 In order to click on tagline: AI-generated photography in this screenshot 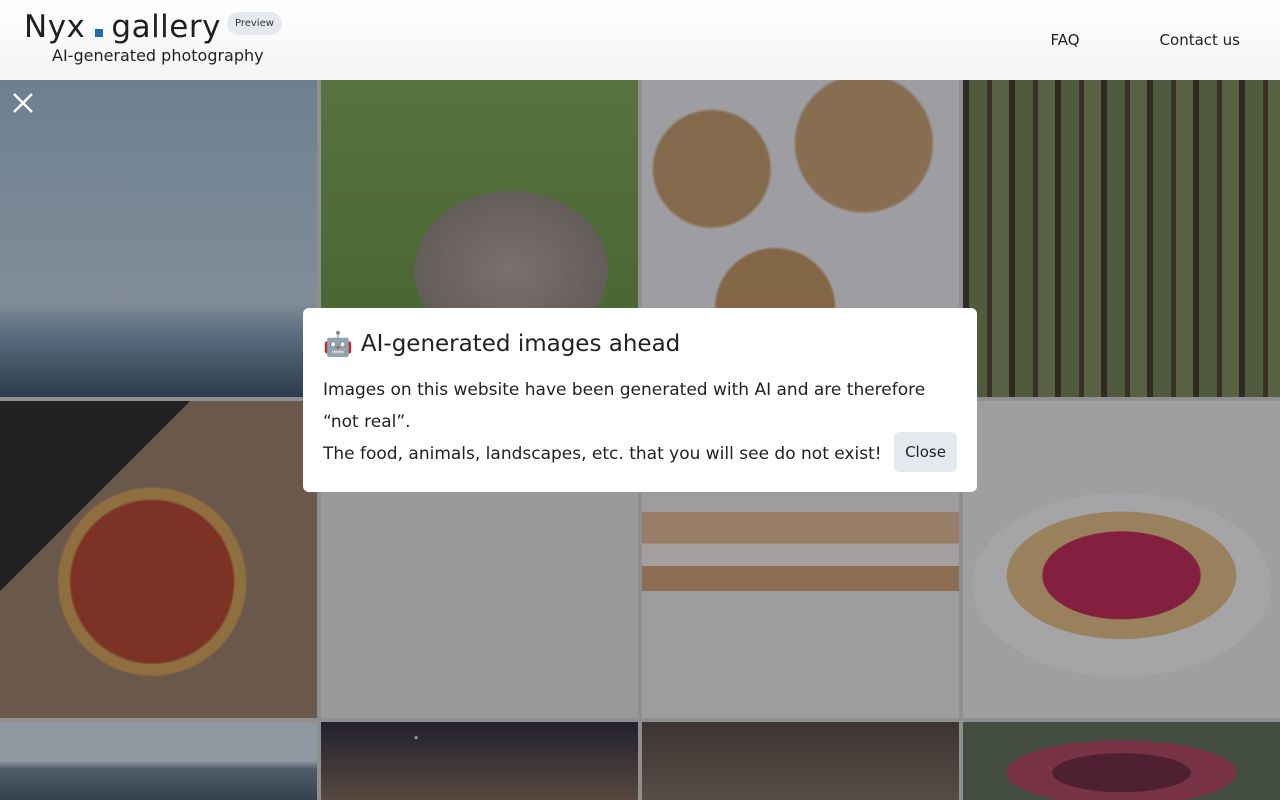, I will do `click(158, 55)`.